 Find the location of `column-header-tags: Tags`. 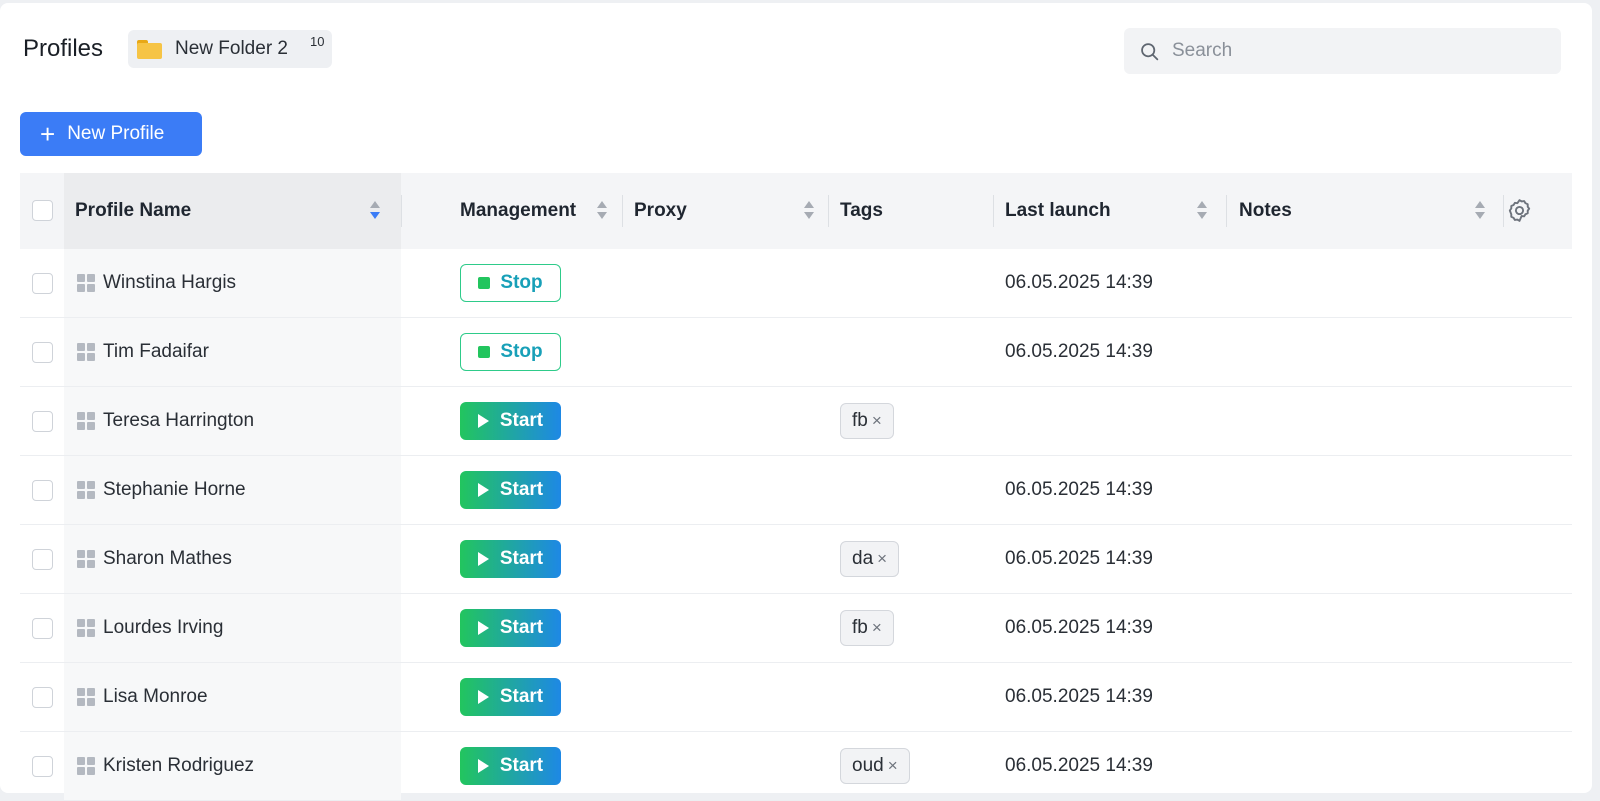

column-header-tags: Tags is located at coordinates (861, 211).